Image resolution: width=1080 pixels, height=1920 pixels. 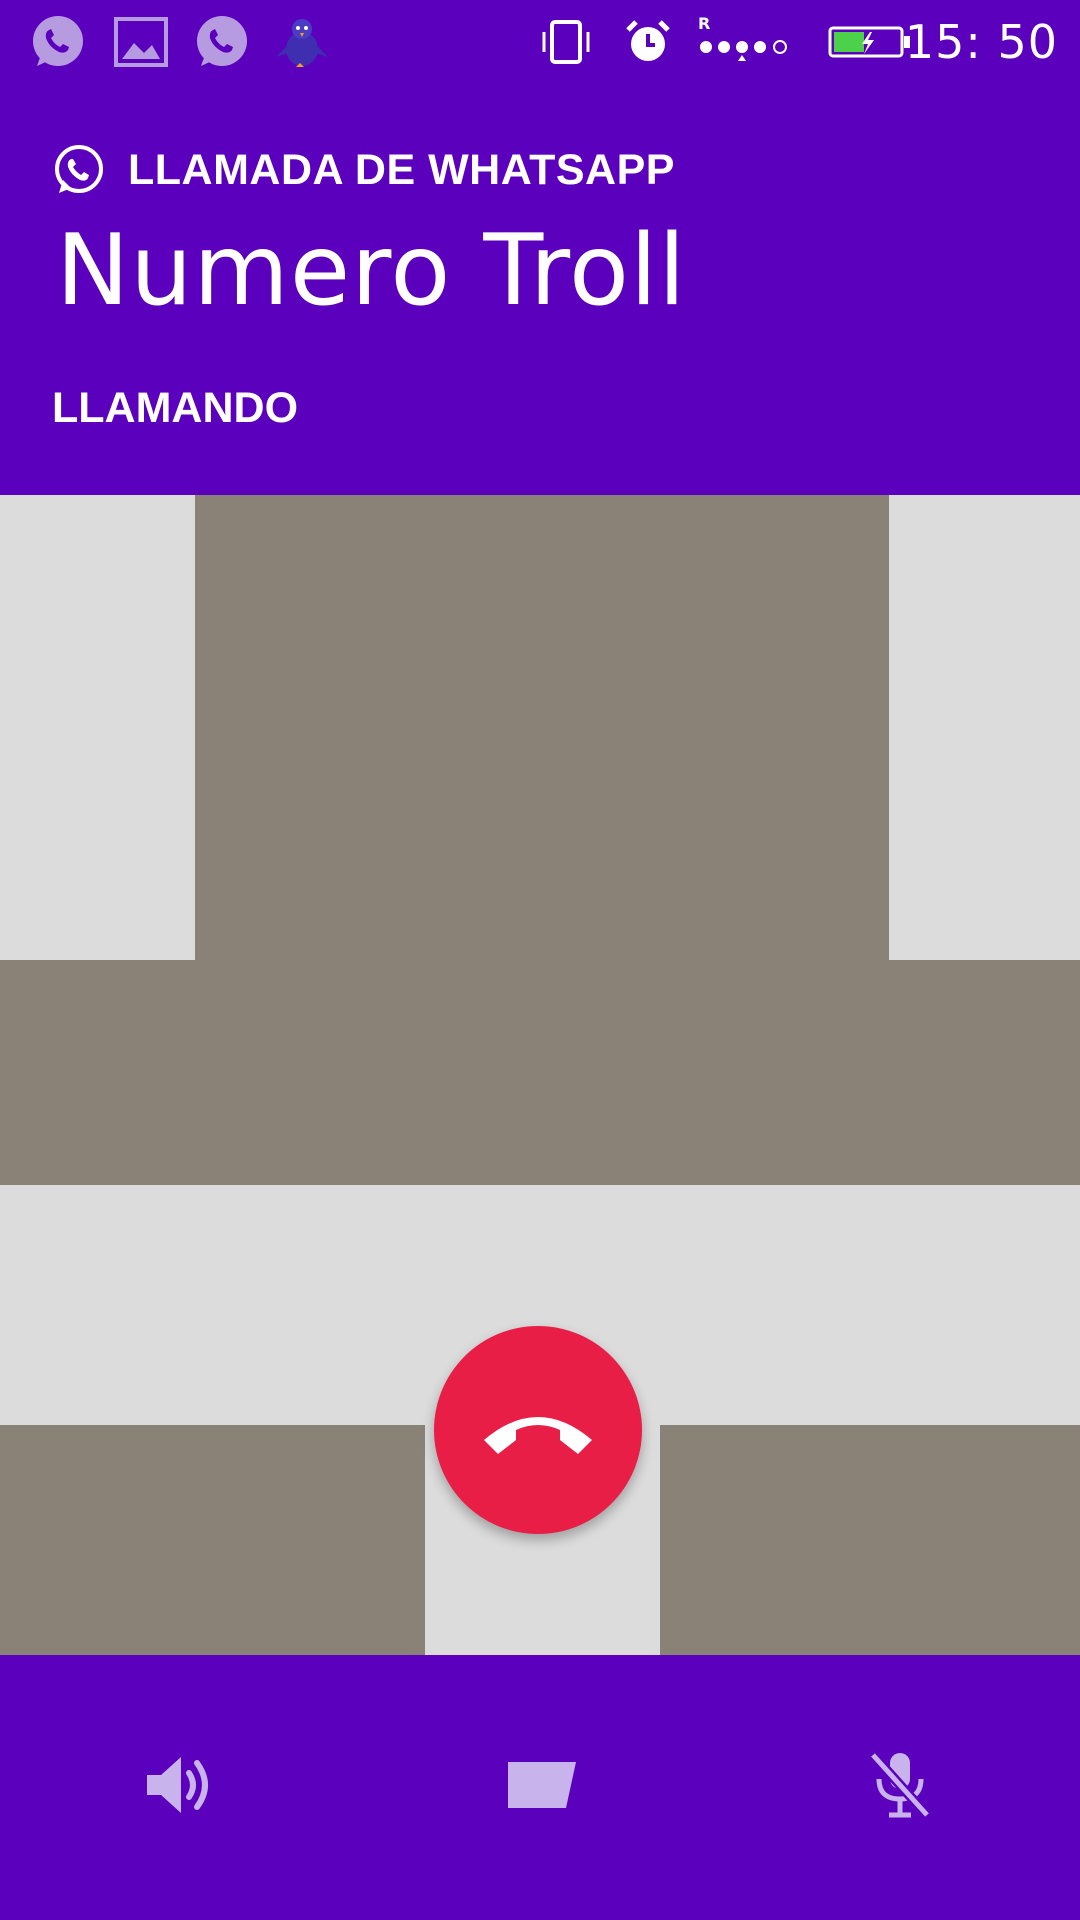 I want to click on message-icon, so click(x=542, y=1785).